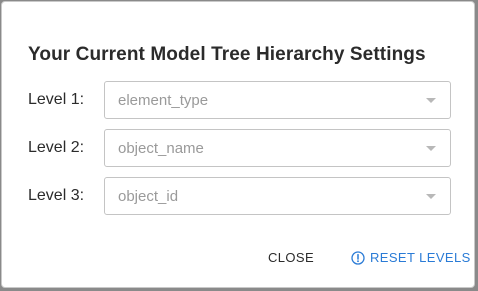 Image resolution: width=478 pixels, height=291 pixels. What do you see at coordinates (277, 148) in the screenshot?
I see `level-2-select: object_name` at bounding box center [277, 148].